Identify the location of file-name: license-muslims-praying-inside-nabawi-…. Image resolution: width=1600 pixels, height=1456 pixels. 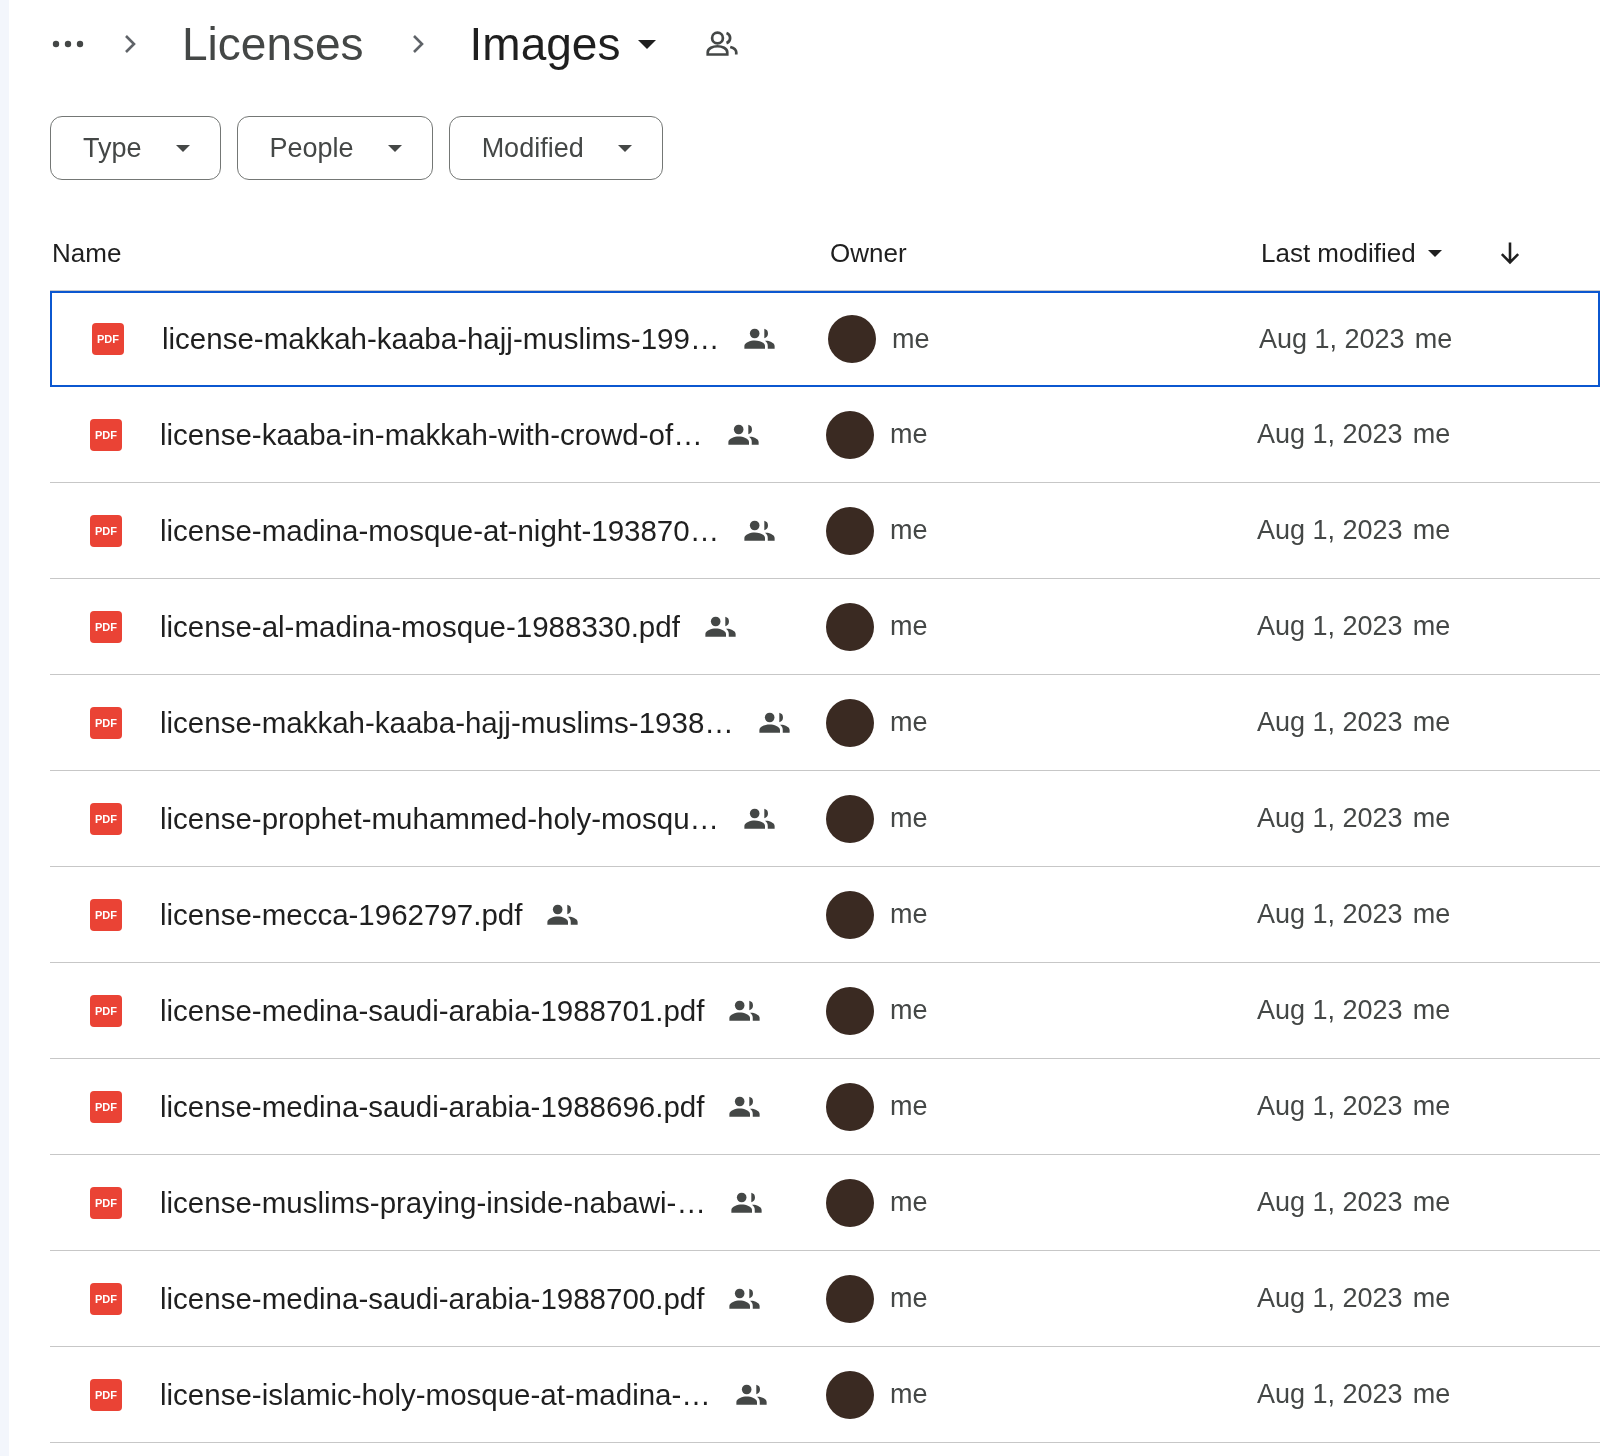
(433, 1202).